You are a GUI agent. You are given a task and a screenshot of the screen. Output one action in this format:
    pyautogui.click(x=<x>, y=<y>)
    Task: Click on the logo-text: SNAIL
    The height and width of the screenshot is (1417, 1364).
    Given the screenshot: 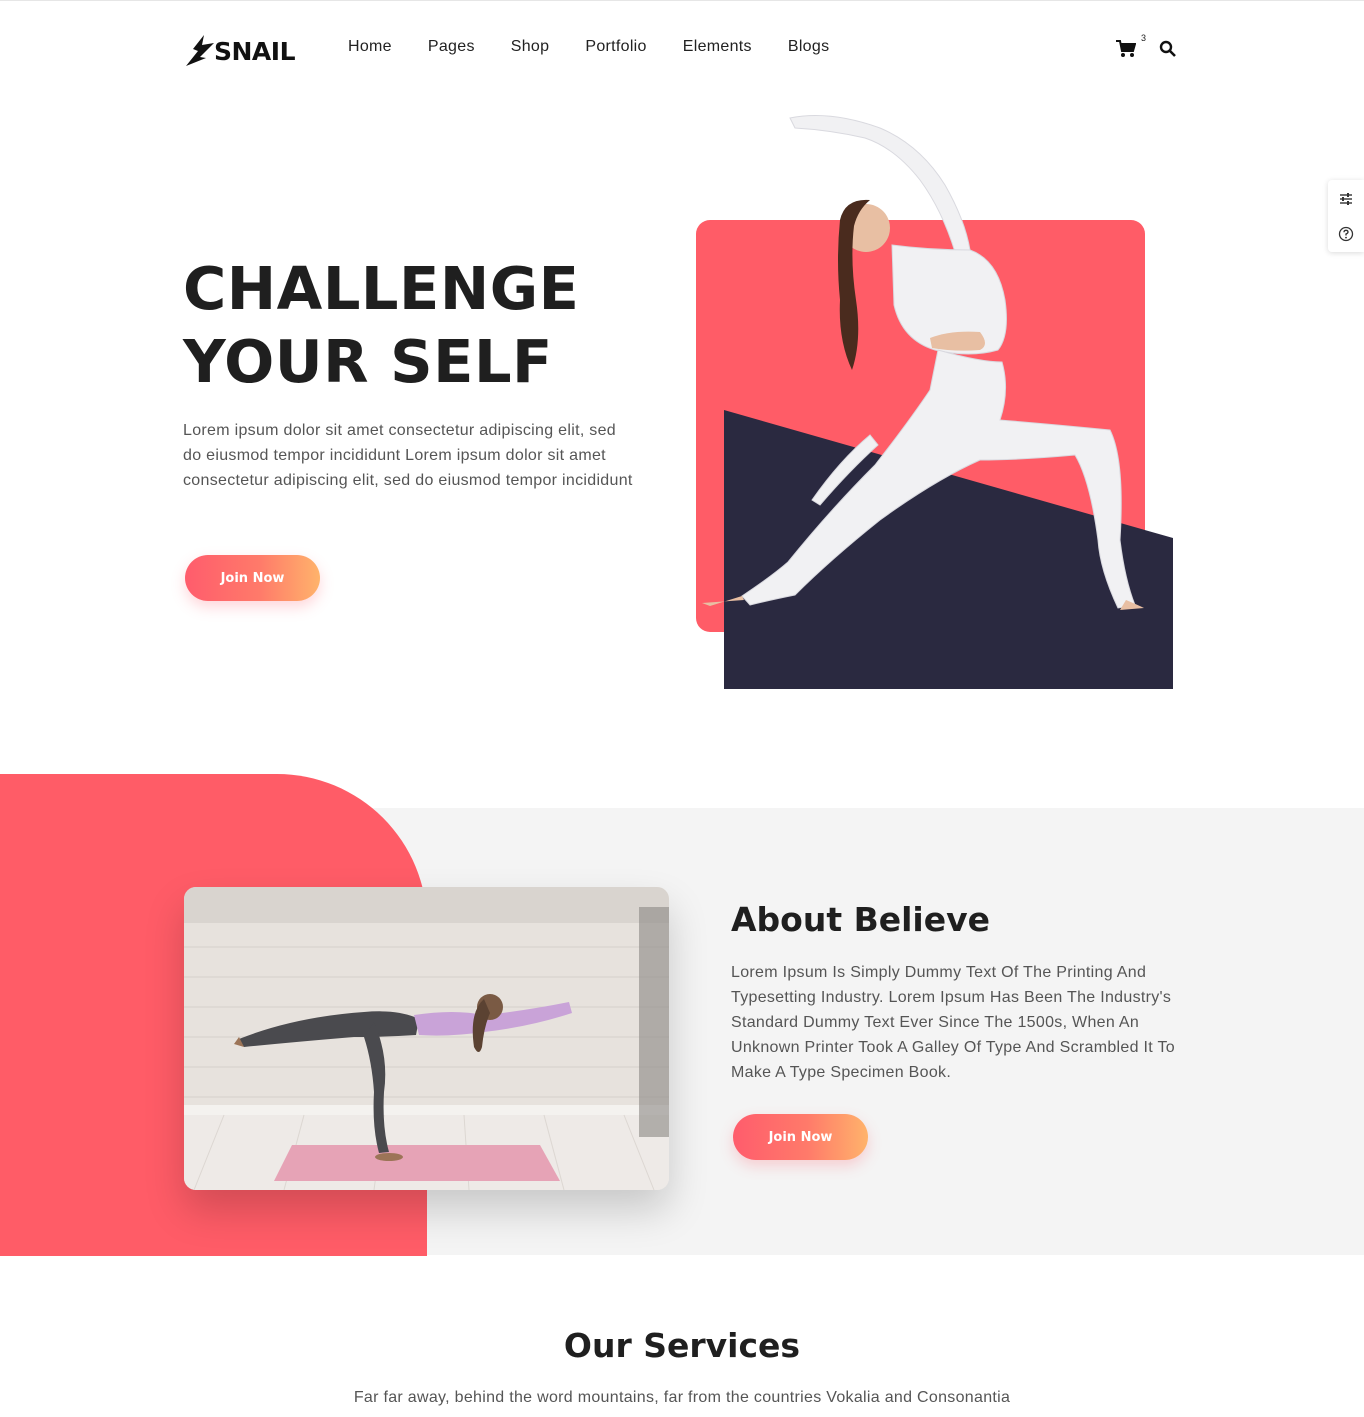 What is the action you would take?
    pyautogui.click(x=255, y=51)
    